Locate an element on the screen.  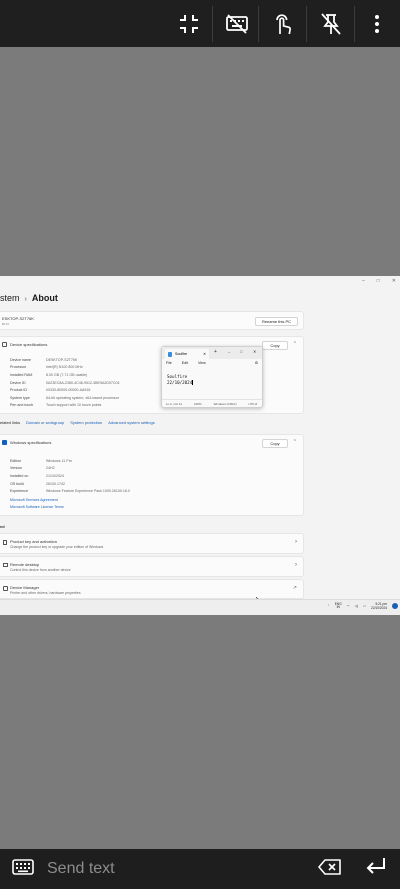
spec-value: 8.00 GB (7.71 GB usable) is located at coordinates (67, 374).